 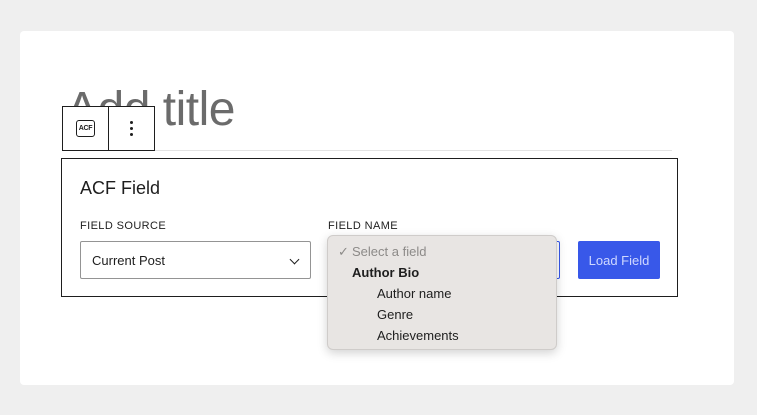 I want to click on block-toolbar: ACF, so click(x=108, y=128).